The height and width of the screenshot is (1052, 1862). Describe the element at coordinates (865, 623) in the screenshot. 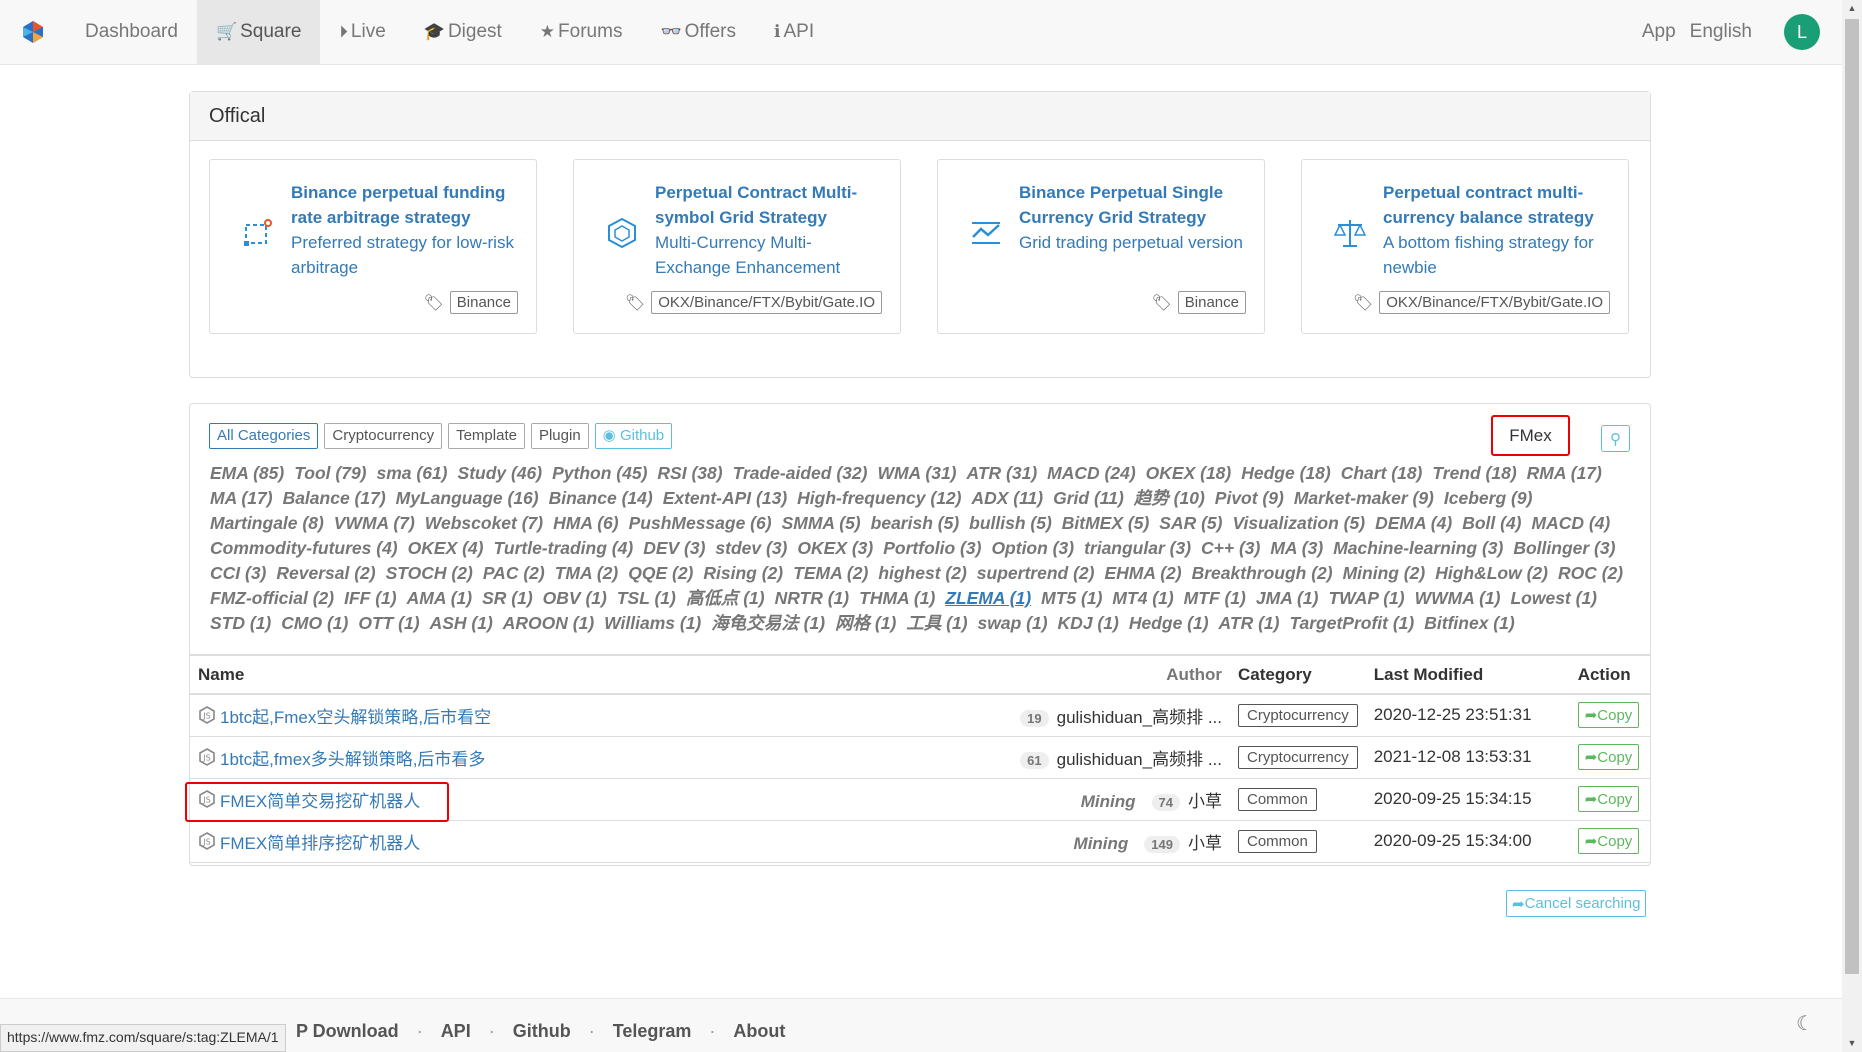

I see `tag-link: 网格 (1)` at that location.